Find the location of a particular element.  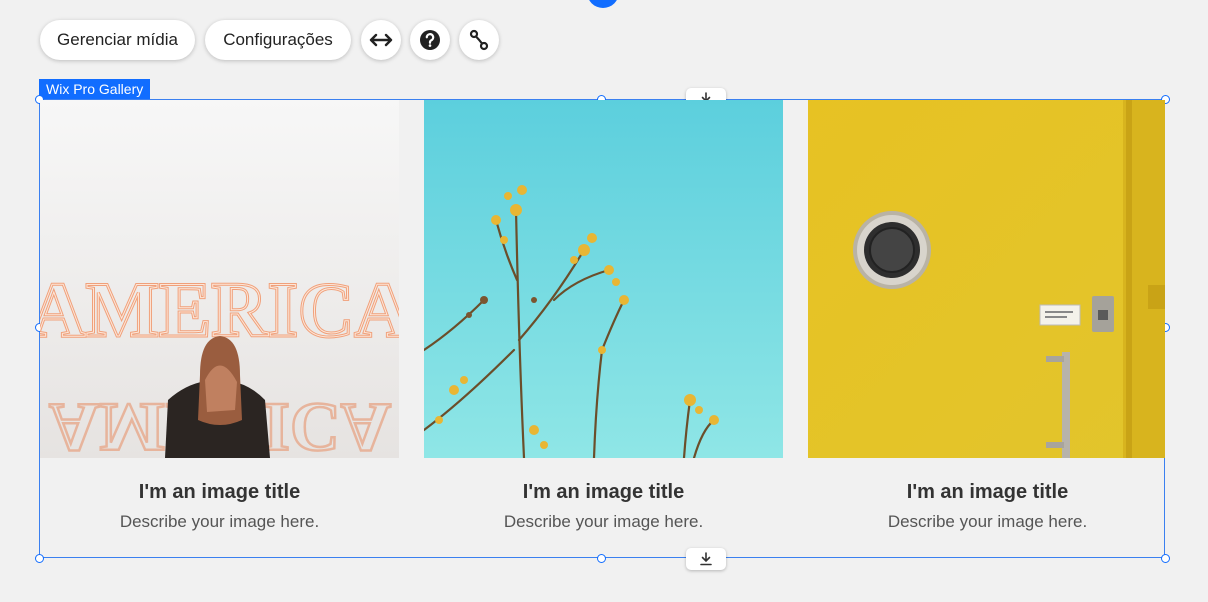

help-button is located at coordinates (430, 40).